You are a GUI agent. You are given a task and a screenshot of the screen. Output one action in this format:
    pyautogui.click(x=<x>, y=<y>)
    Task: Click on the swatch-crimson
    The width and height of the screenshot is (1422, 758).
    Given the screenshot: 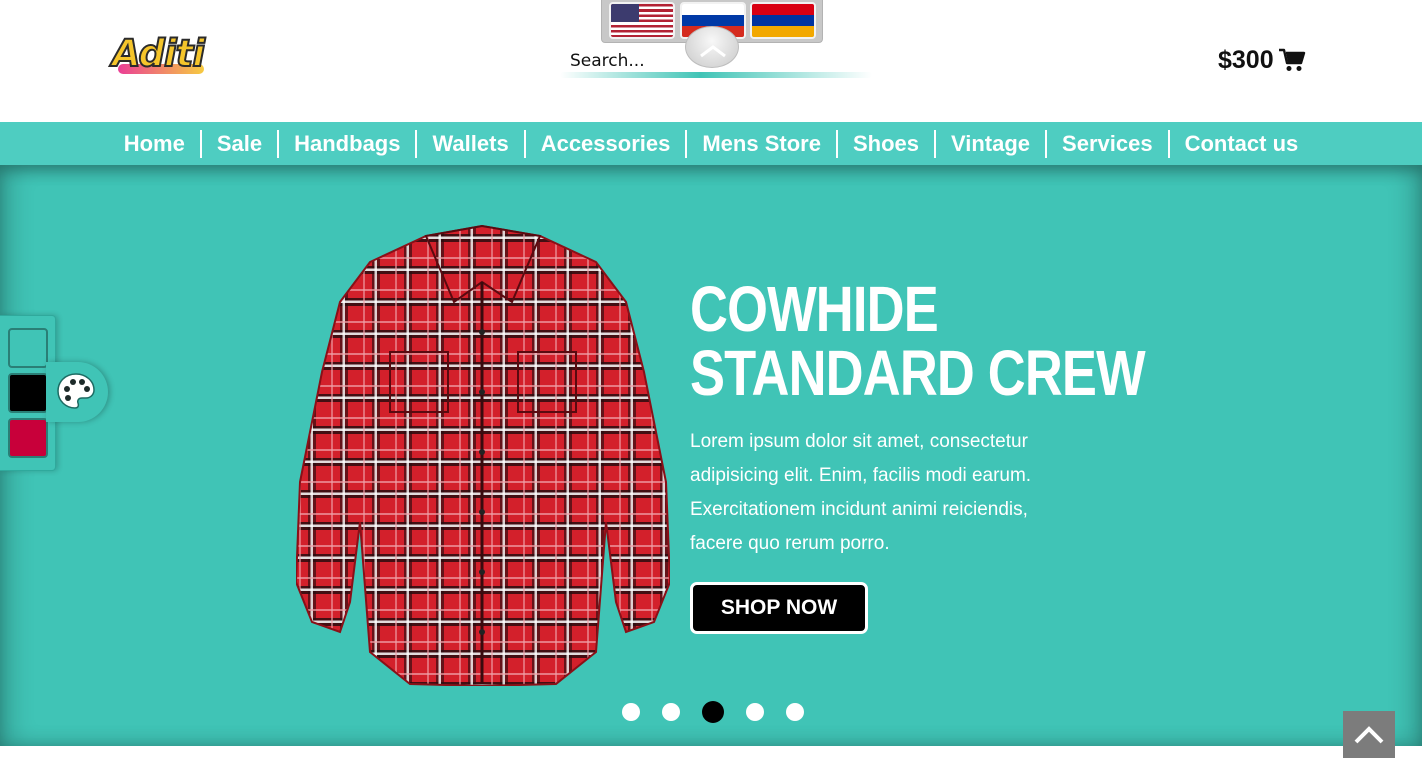 What is the action you would take?
    pyautogui.click(x=28, y=438)
    